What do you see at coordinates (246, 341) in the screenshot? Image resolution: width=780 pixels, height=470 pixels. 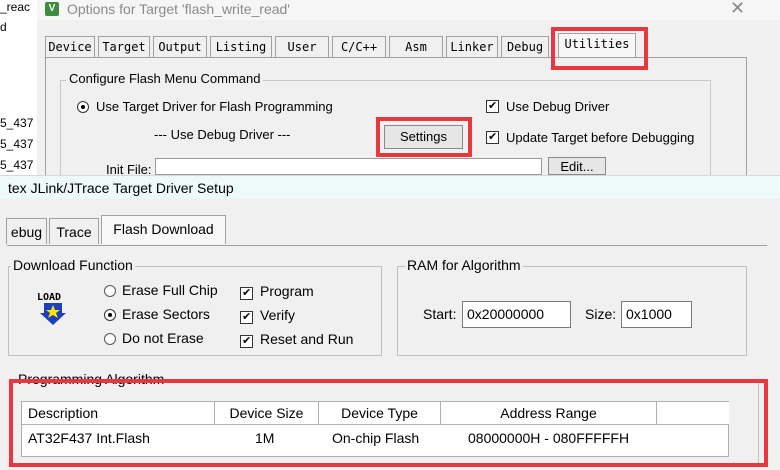 I see `reset-and-run-checkbox` at bounding box center [246, 341].